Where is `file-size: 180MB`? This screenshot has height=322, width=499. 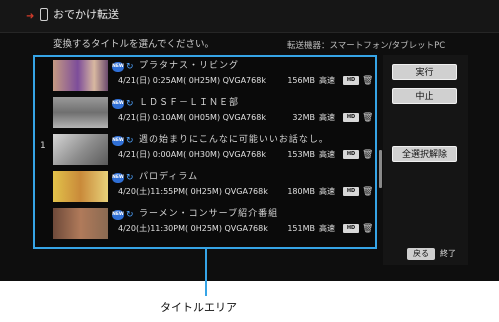
file-size: 180MB is located at coordinates (301, 191).